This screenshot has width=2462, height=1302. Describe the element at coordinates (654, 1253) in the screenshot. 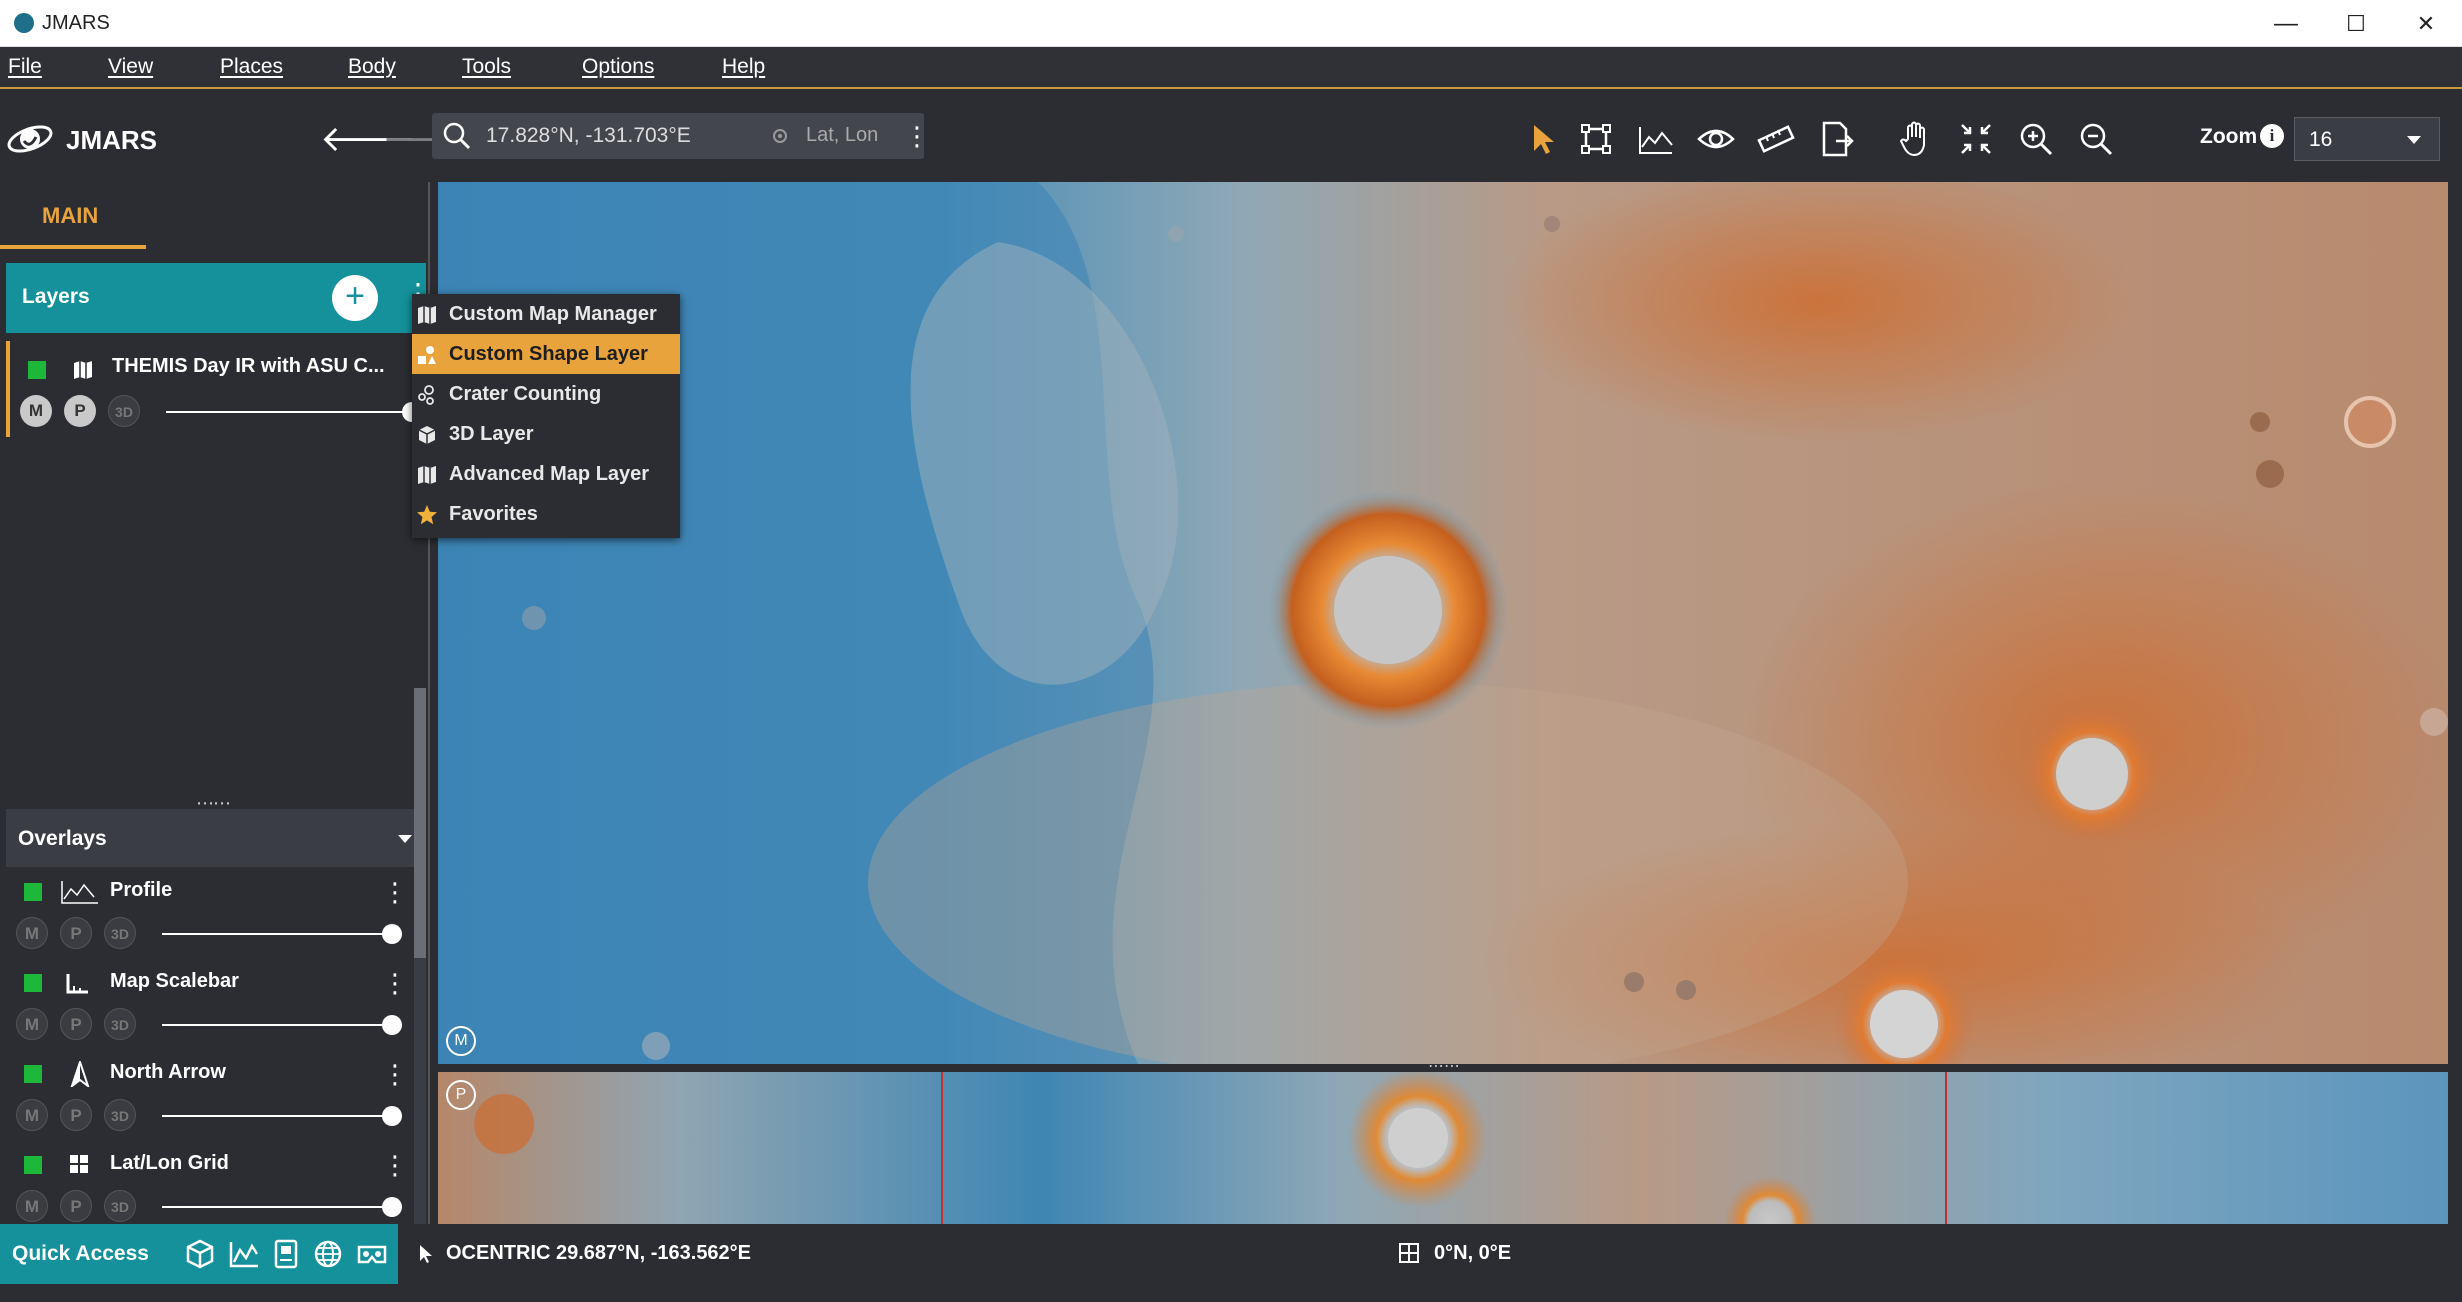

I see `cursor-coordinates: 29.687°N, -163.562°E` at that location.